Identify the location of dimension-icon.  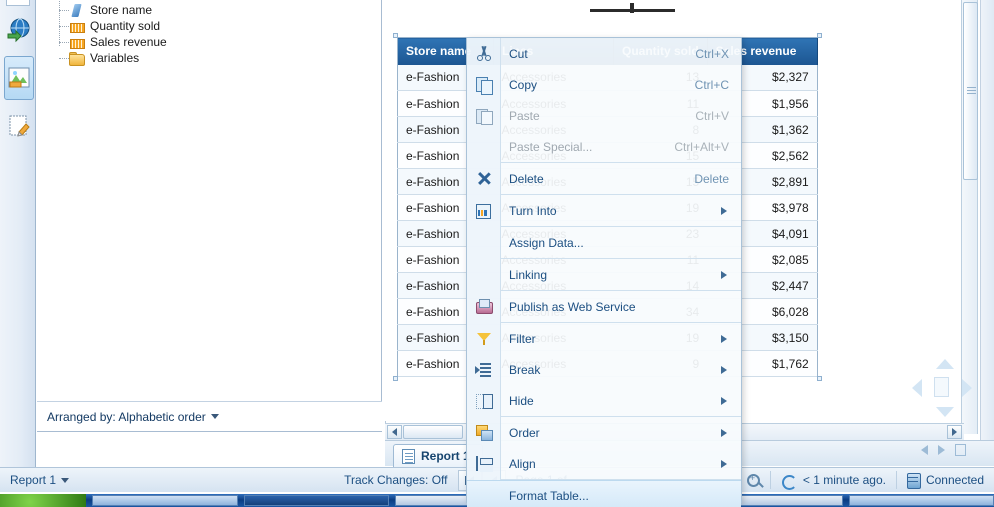
(76, 10).